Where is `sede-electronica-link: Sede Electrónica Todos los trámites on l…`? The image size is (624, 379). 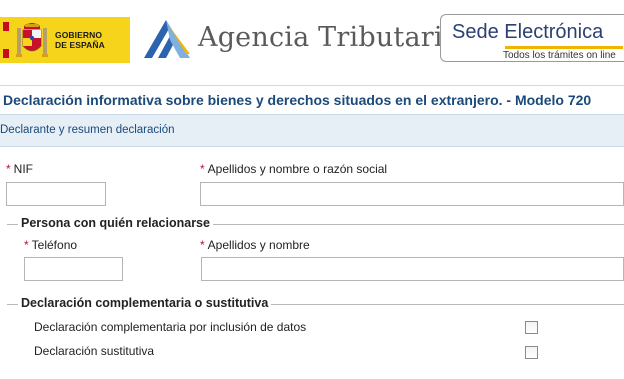
sede-electronica-link: Sede Electrónica Todos los trámites on l… is located at coordinates (532, 38).